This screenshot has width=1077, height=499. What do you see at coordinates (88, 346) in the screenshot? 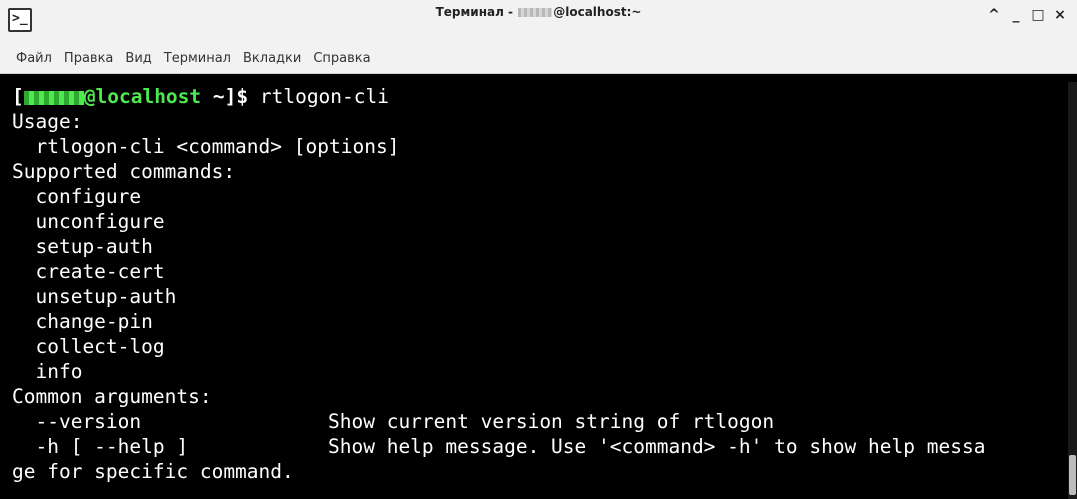
I see `output-line: collect-log` at bounding box center [88, 346].